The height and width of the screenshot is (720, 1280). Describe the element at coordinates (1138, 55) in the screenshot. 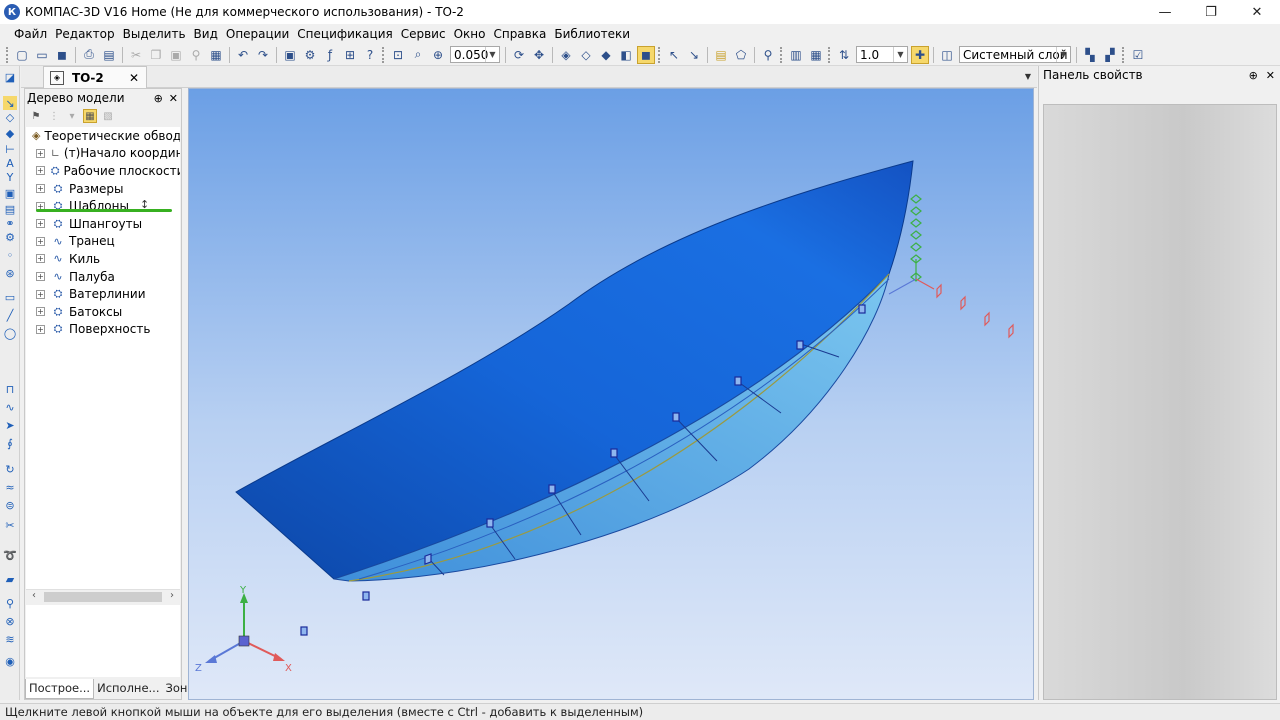

I see `checklist-icon: ☑` at that location.